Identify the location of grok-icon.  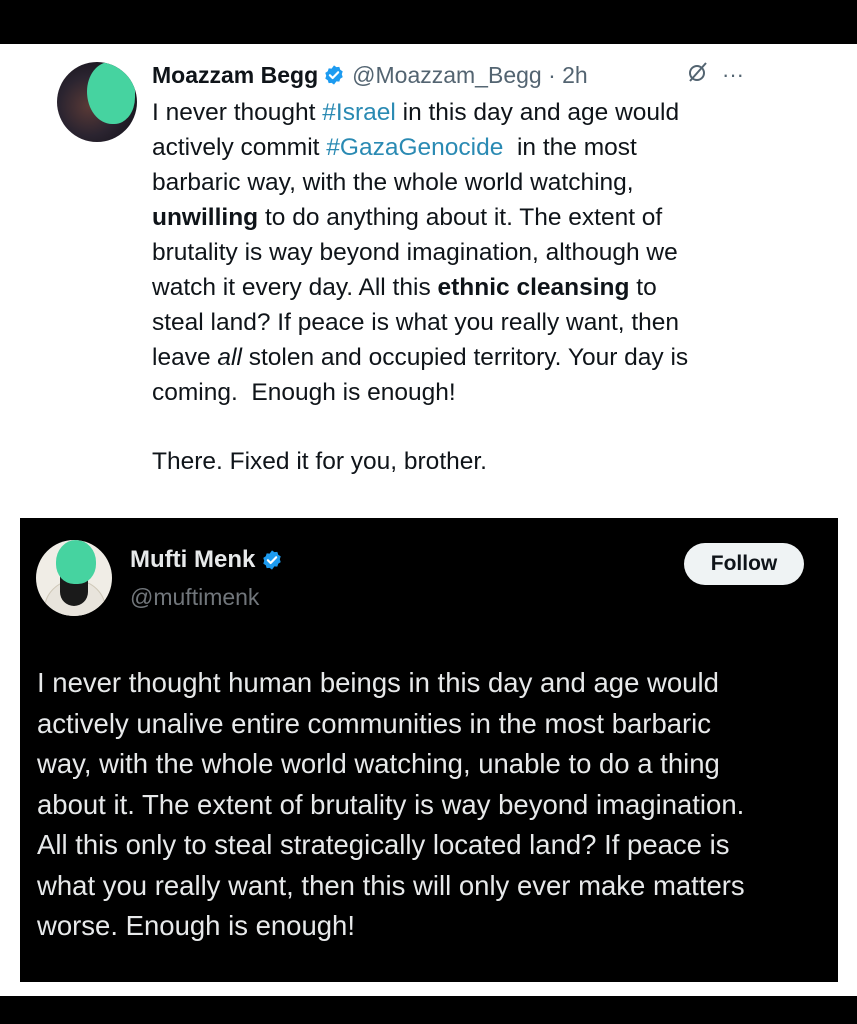
(698, 75).